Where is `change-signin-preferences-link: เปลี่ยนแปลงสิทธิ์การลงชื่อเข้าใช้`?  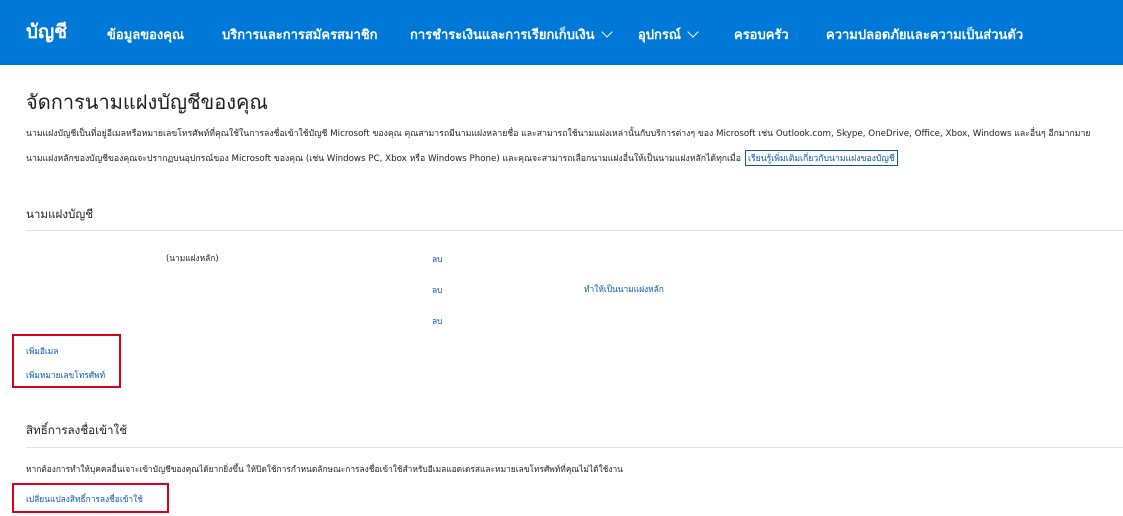
change-signin-preferences-link: เปลี่ยนแปลงสิทธิ์การลงชื่อเข้าใช้ is located at coordinates (84, 499).